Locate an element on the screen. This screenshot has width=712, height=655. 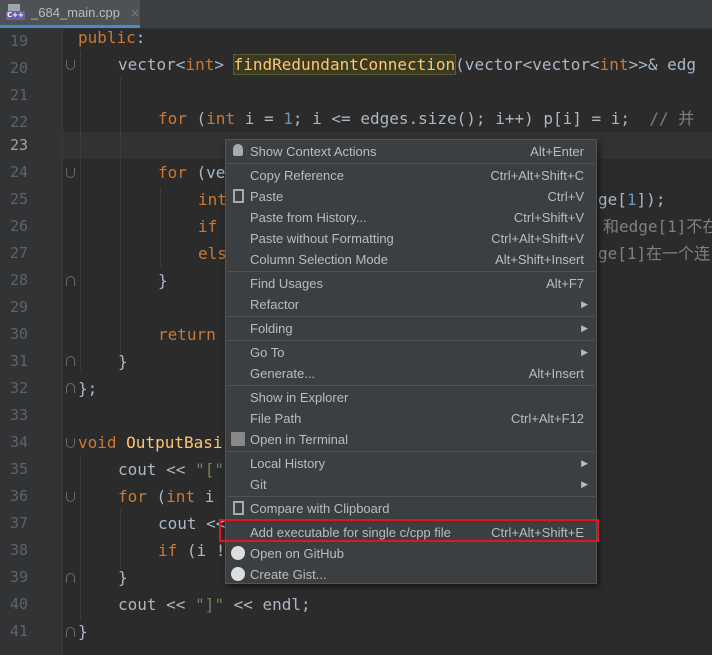
keyword: els is located at coordinates (212, 253).